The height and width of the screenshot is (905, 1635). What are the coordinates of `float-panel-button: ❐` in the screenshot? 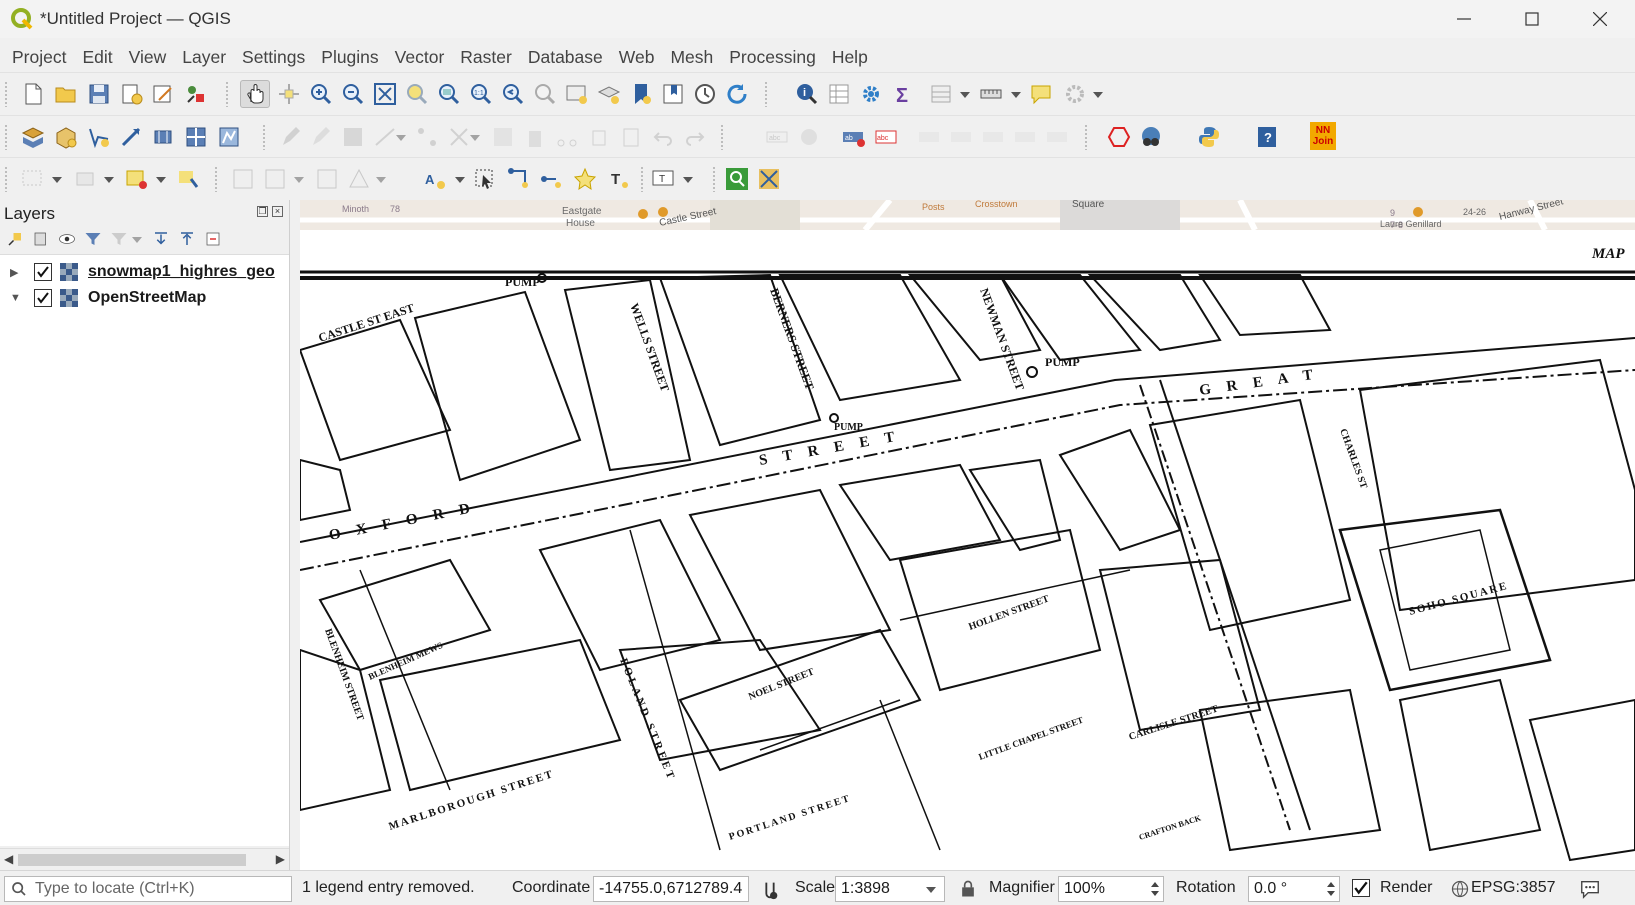 It's located at (262, 211).